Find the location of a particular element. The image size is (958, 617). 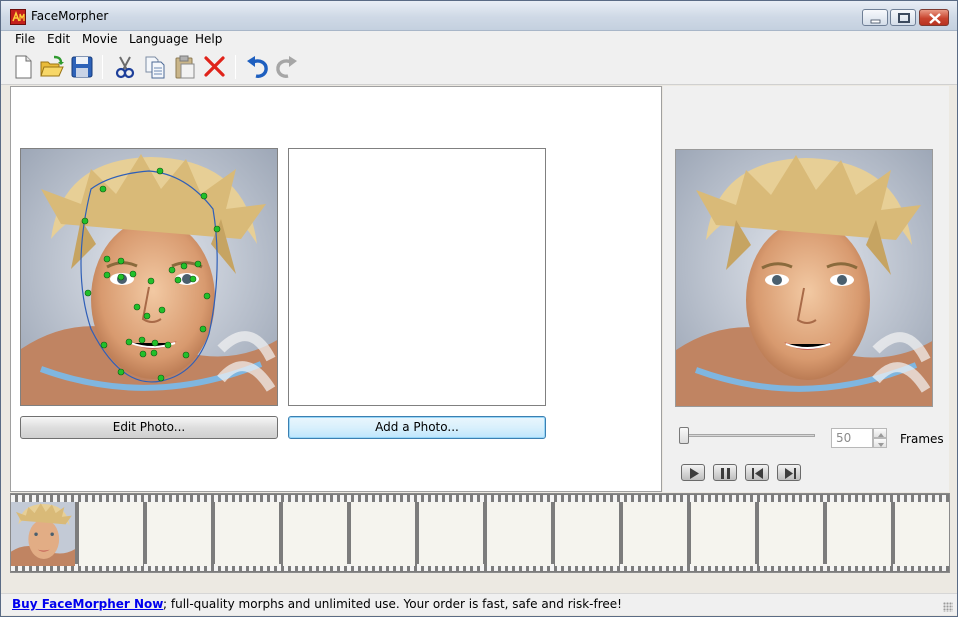

source-face-photo is located at coordinates (149, 277).